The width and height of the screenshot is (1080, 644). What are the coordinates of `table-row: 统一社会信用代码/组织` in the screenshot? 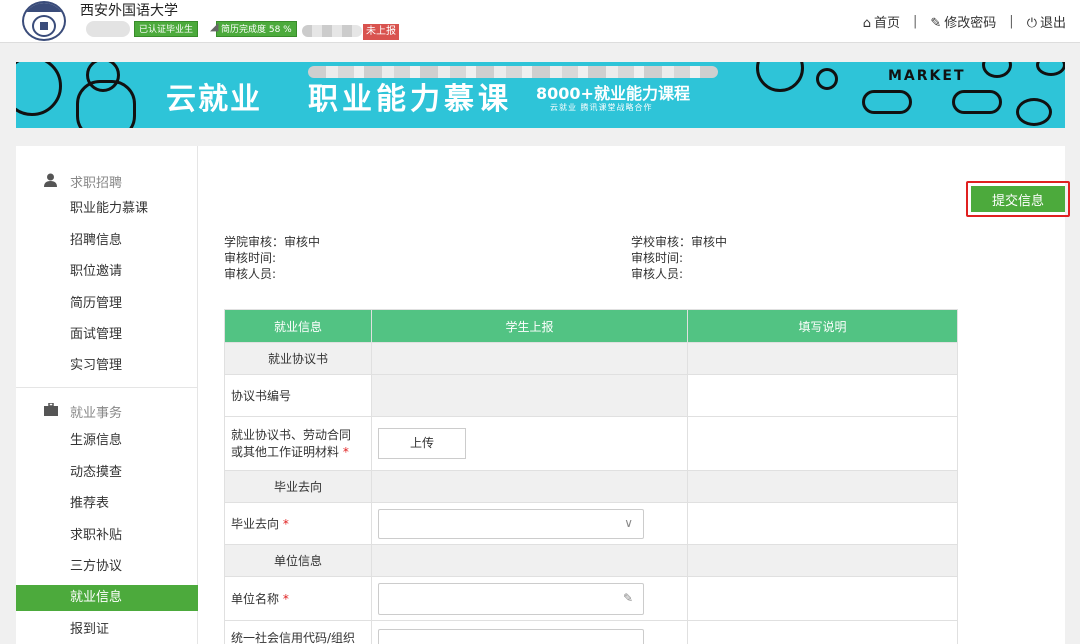 It's located at (591, 632).